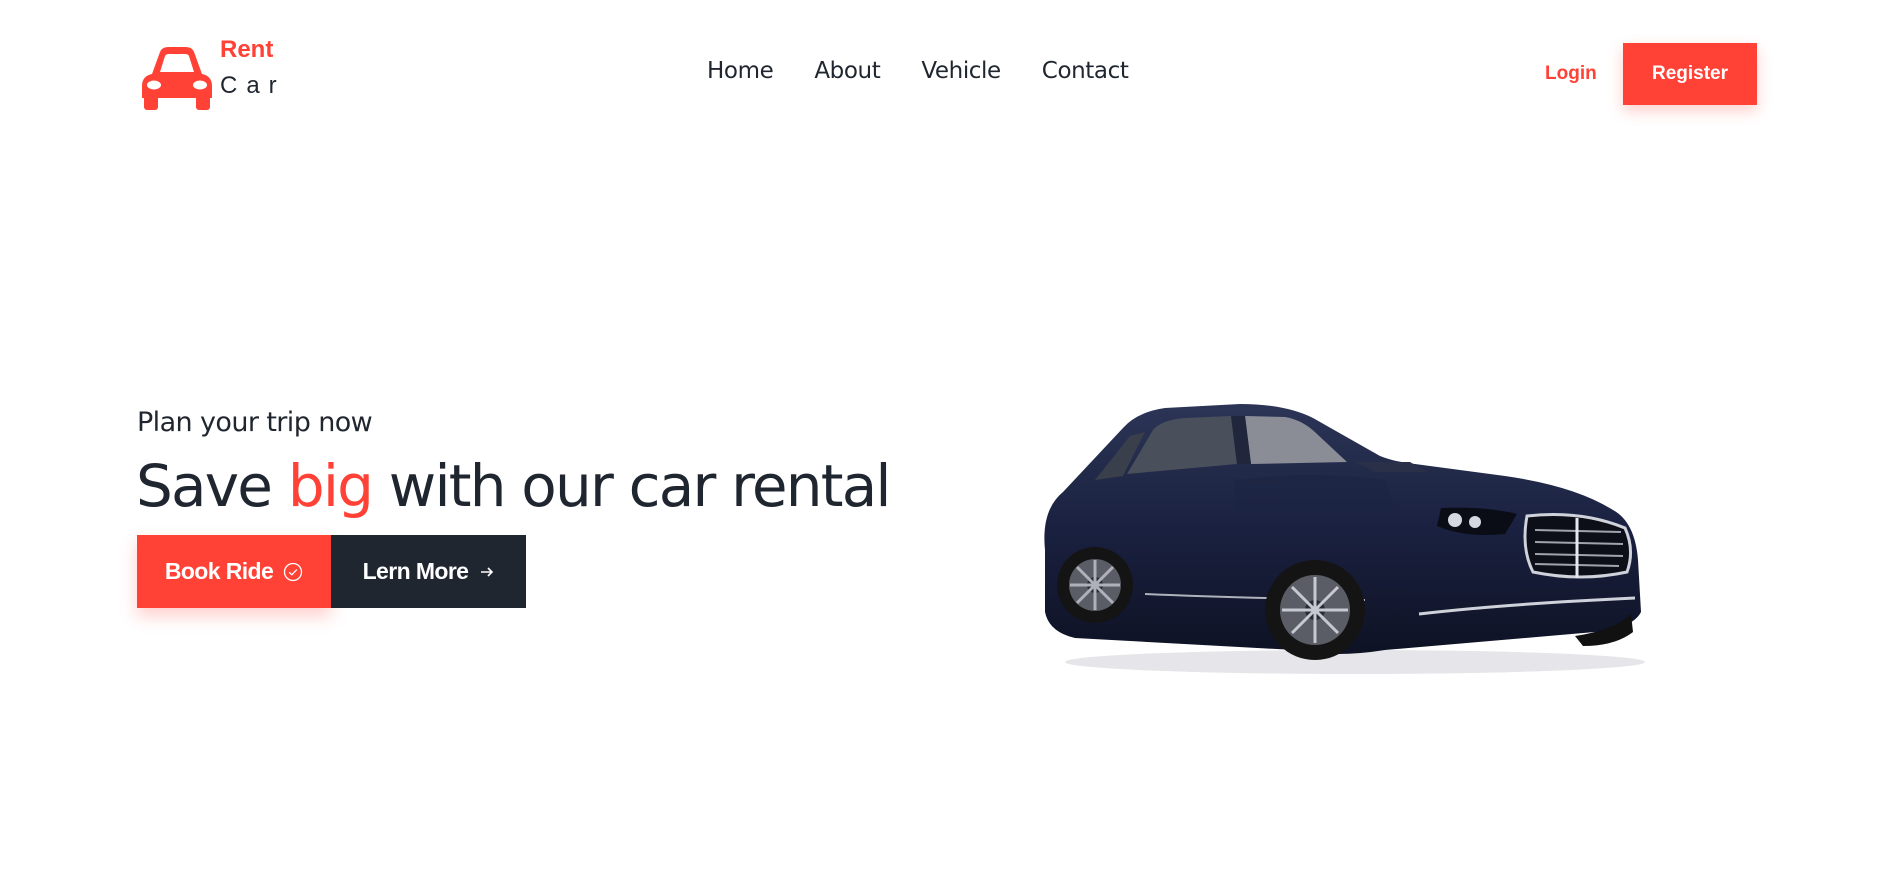  I want to click on login-link: Login, so click(1571, 74).